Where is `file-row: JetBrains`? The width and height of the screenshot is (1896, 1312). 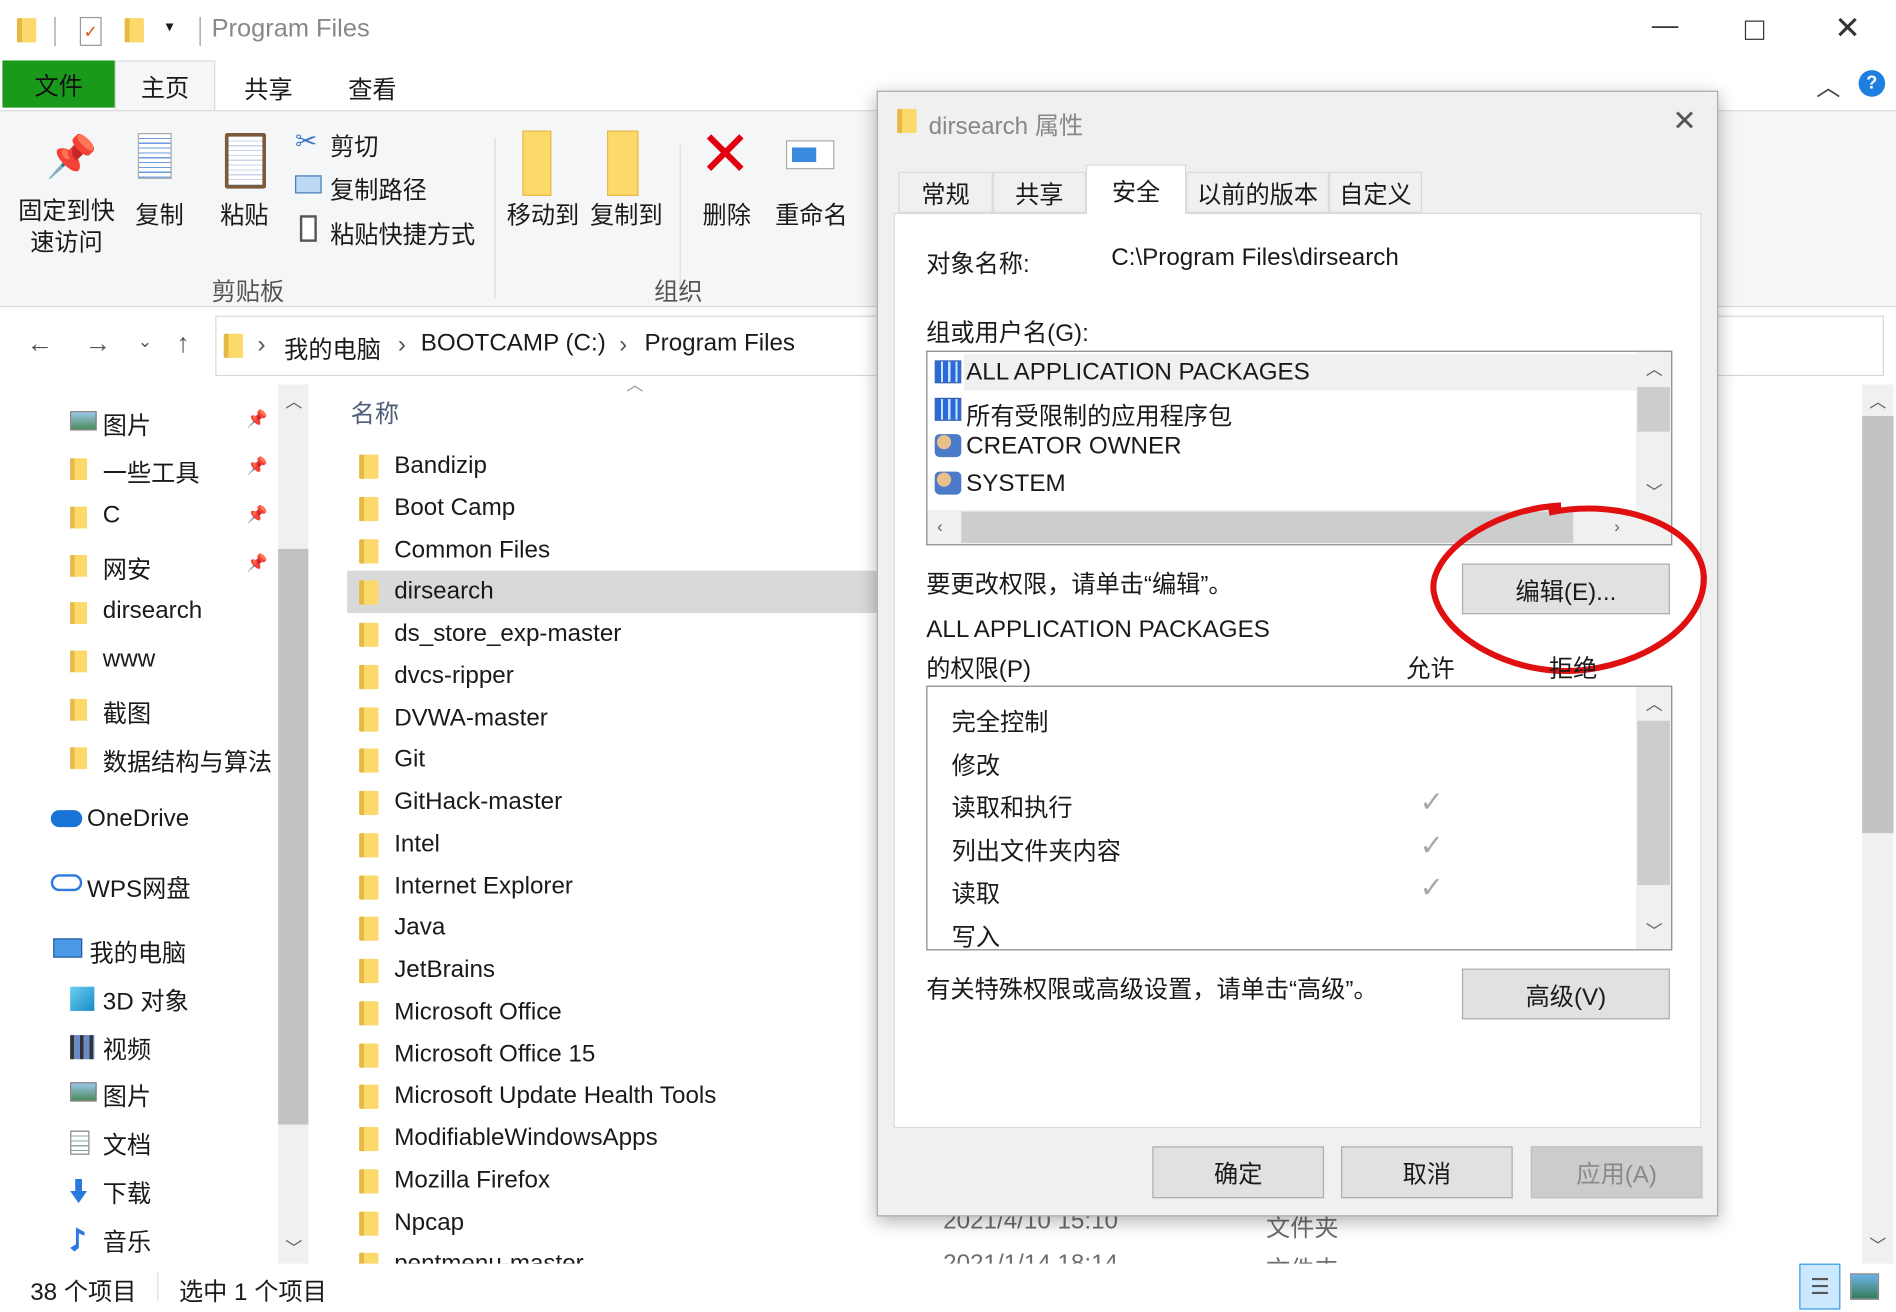
file-row: JetBrains is located at coordinates (613, 970).